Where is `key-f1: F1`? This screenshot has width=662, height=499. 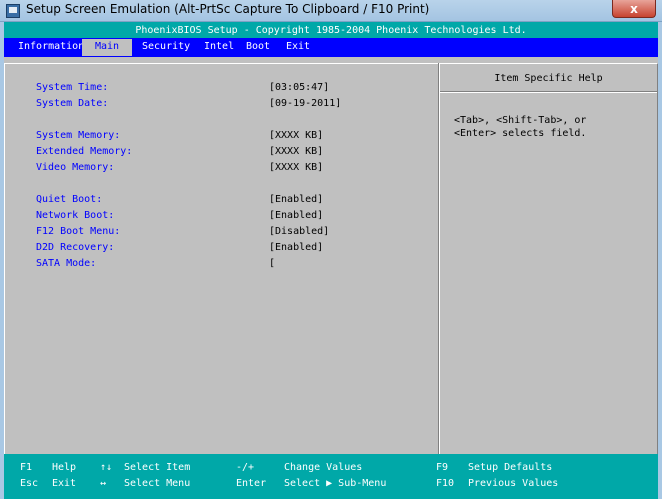
key-f1: F1 is located at coordinates (26, 467).